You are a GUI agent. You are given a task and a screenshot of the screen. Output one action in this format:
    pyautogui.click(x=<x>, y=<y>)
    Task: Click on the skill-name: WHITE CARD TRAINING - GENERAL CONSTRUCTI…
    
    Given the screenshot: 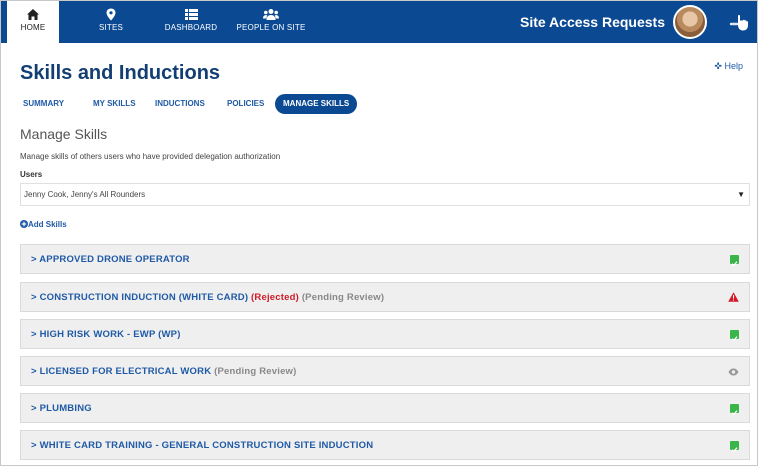 What is the action you would take?
    pyautogui.click(x=206, y=445)
    